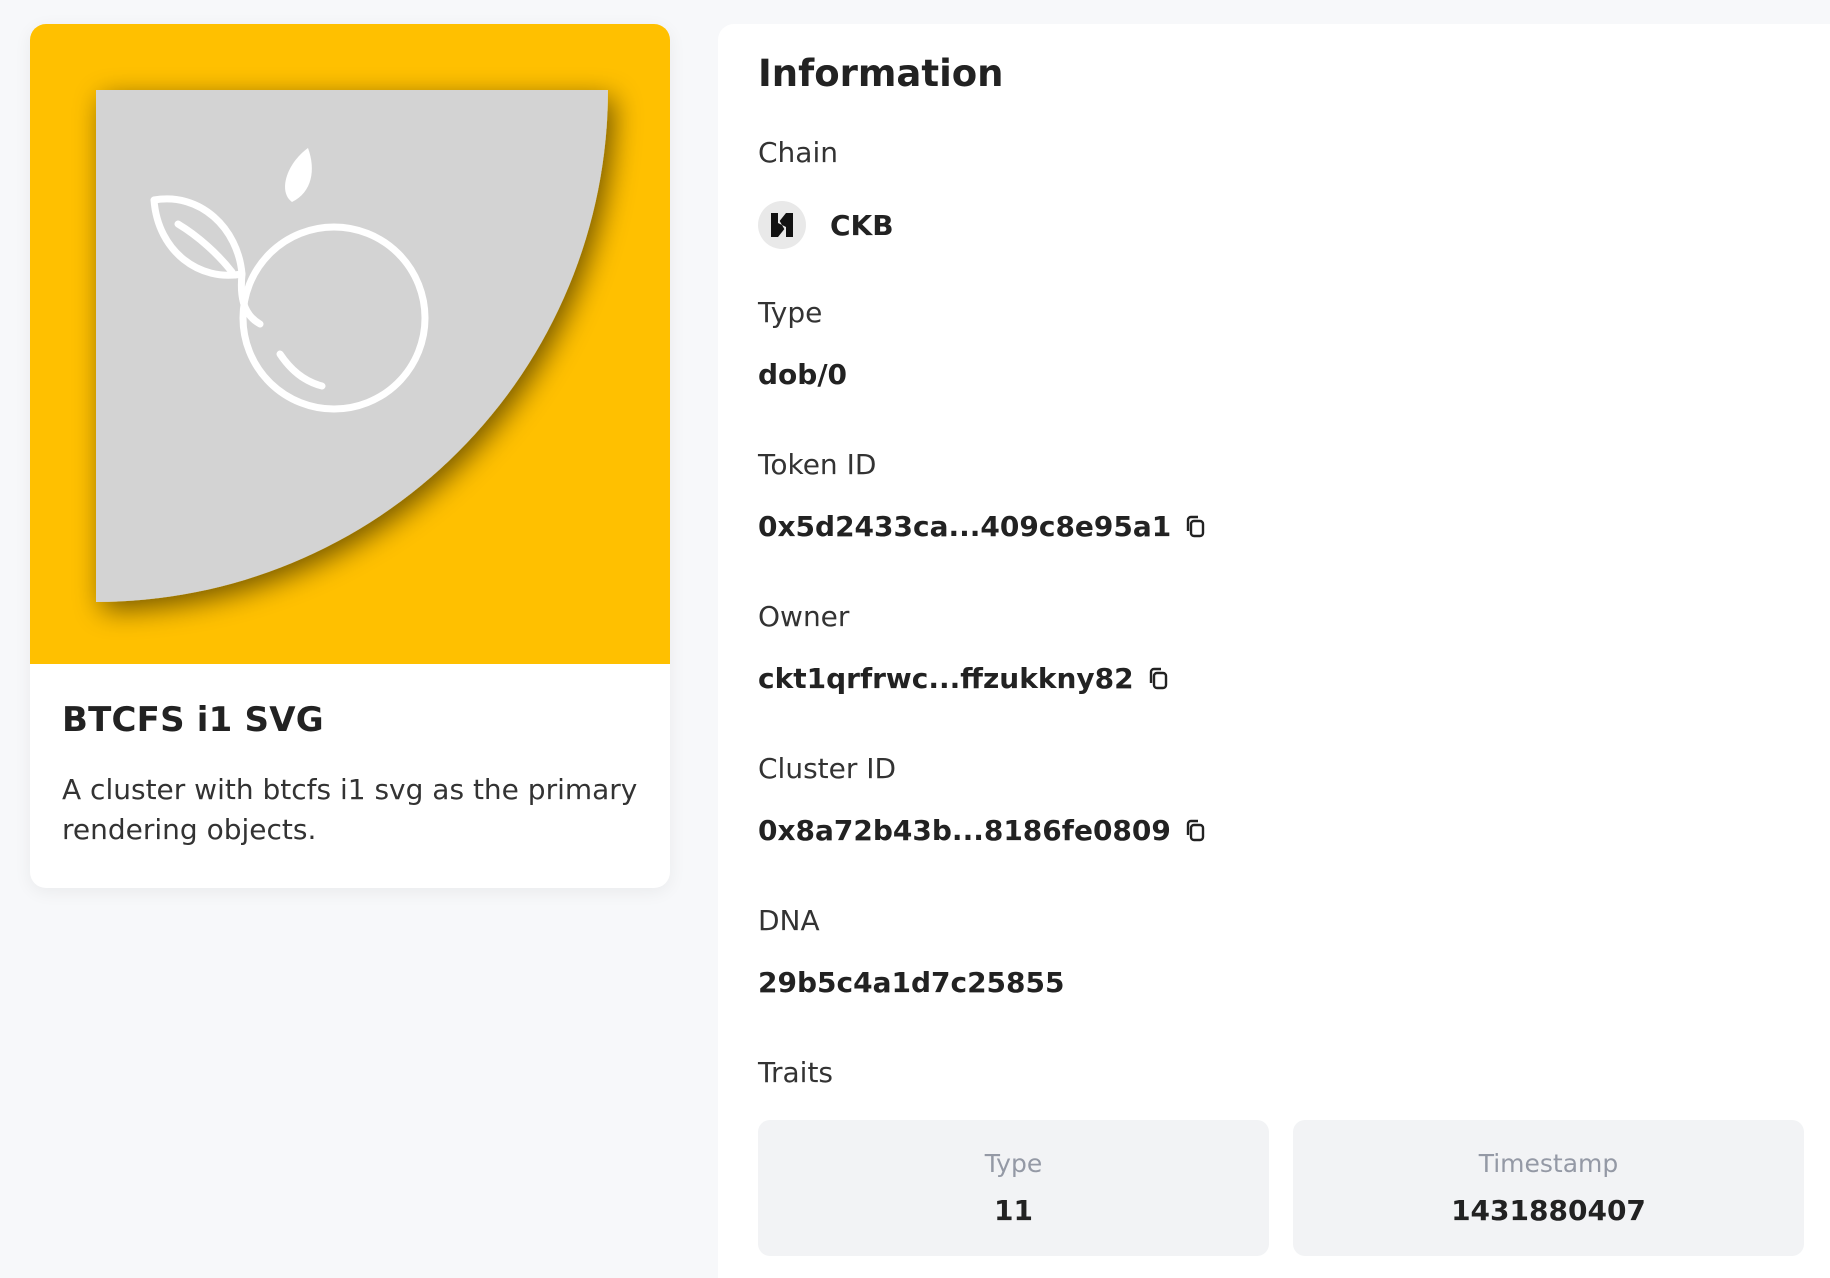 Image resolution: width=1830 pixels, height=1278 pixels. Describe the element at coordinates (1013, 1163) in the screenshot. I see `trait-name: Type` at that location.